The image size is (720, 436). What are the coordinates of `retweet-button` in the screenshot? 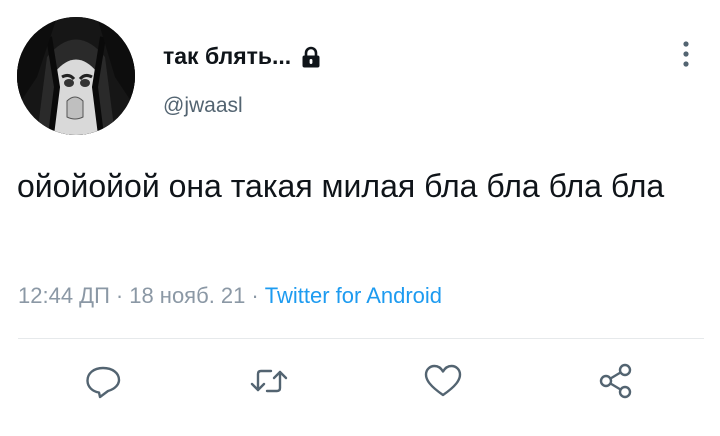 It's located at (269, 381).